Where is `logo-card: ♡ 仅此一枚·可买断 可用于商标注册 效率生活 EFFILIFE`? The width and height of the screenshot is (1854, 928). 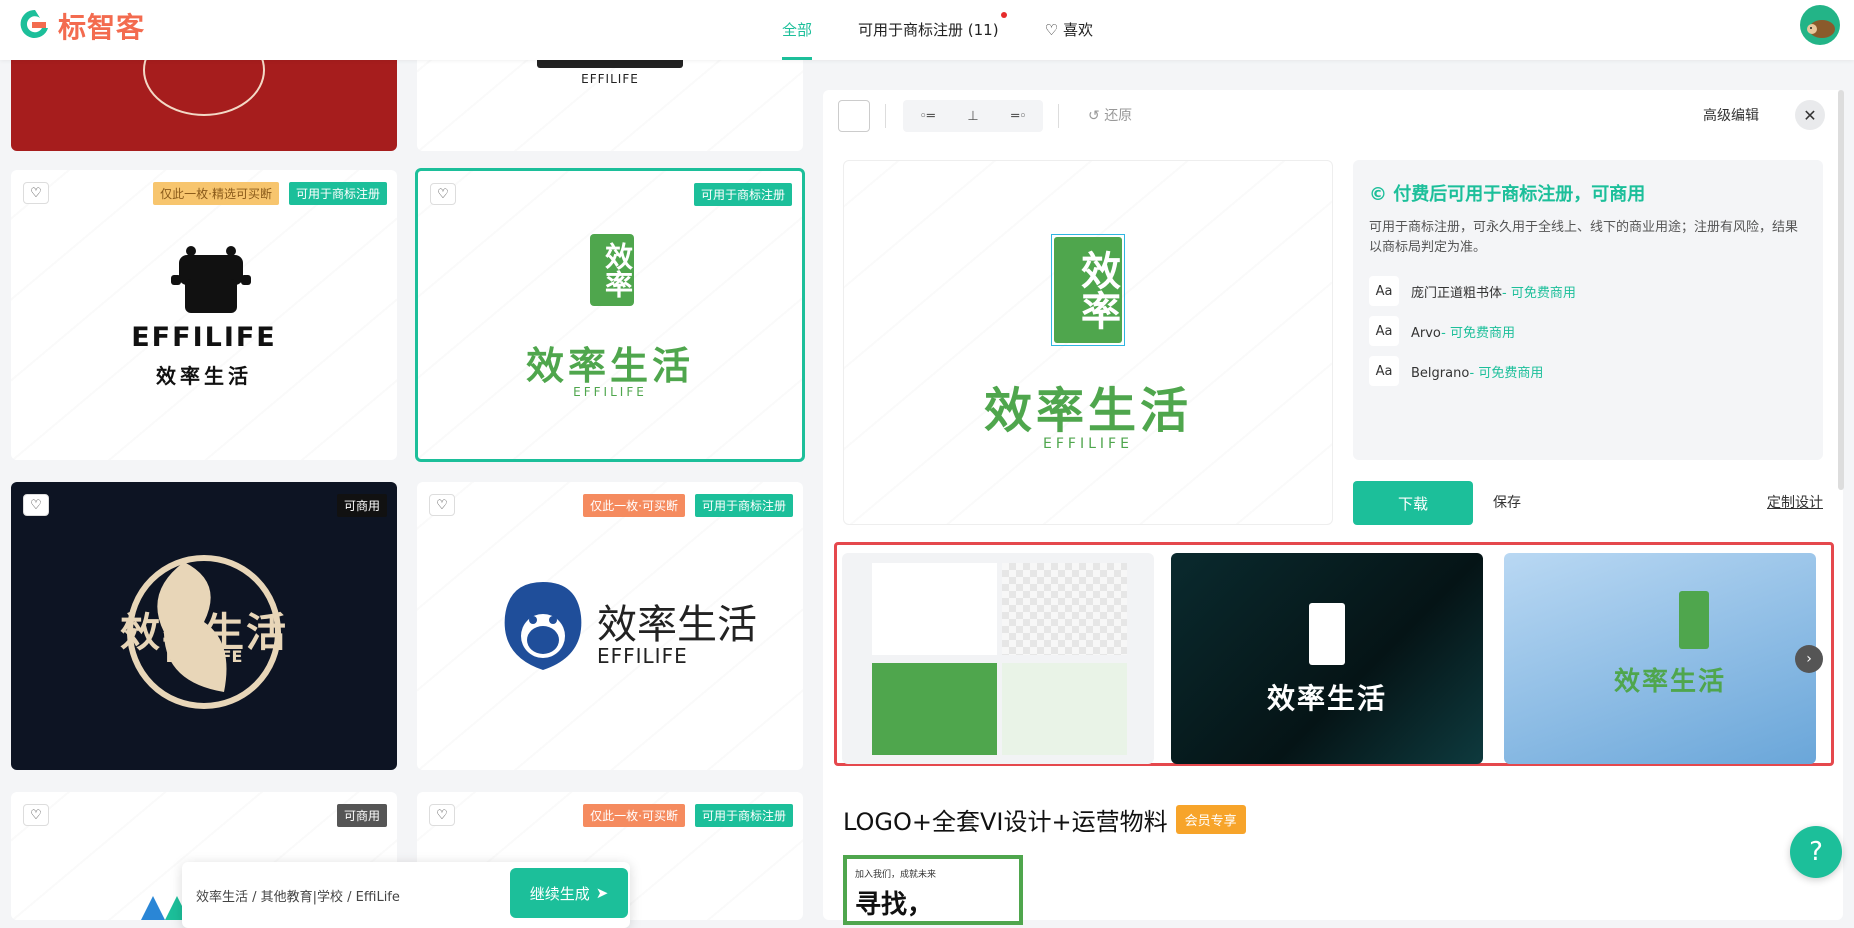
logo-card: ♡ 仅此一枚·可买断 可用于商标注册 效率生活 EFFILIFE is located at coordinates (610, 626).